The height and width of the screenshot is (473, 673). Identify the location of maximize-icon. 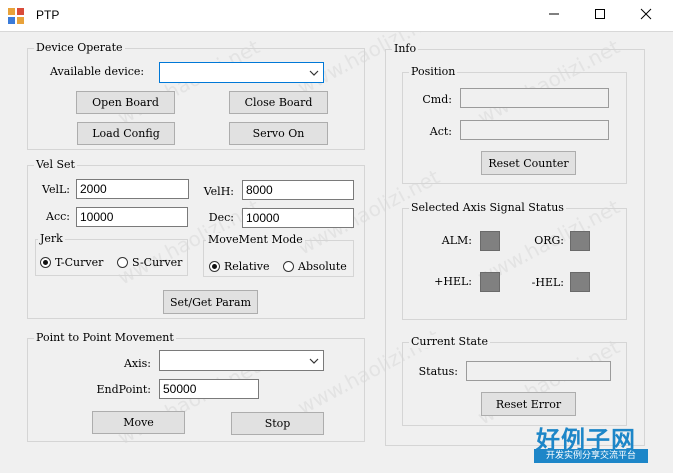
(600, 15).